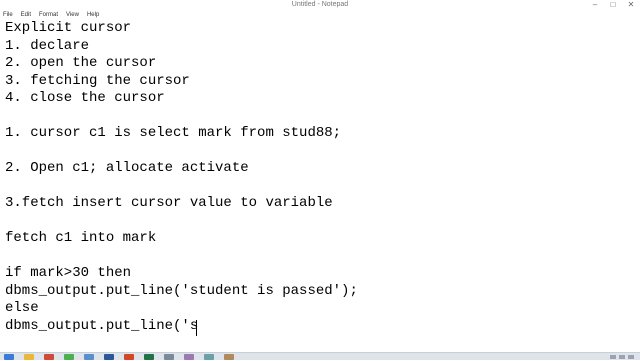 Image resolution: width=640 pixels, height=361 pixels. Describe the element at coordinates (169, 203) in the screenshot. I see `editor-line: 3.fetch insert cursor value to variable` at that location.